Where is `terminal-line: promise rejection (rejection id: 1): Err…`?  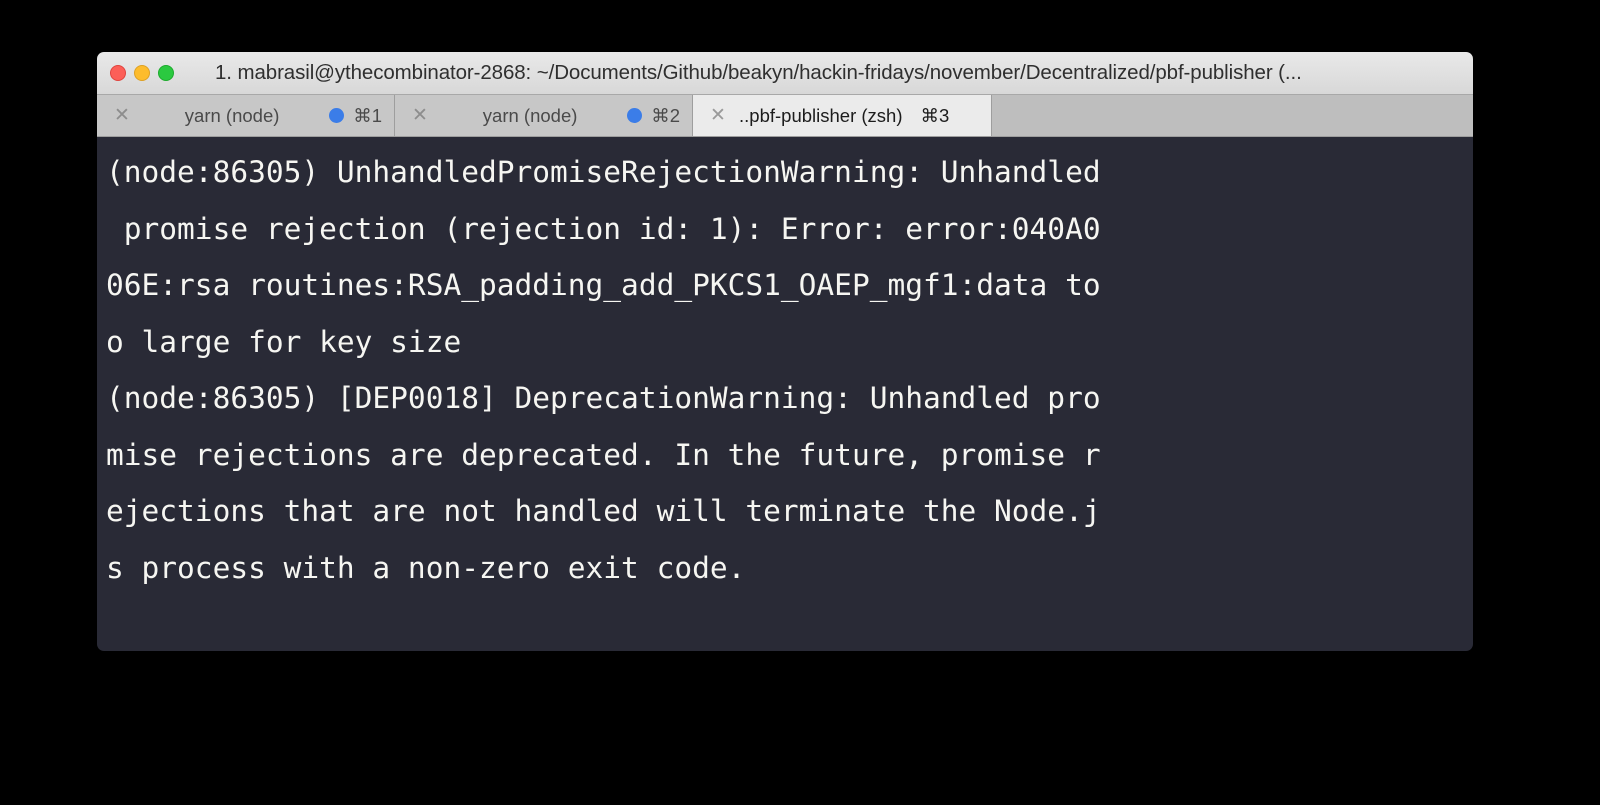 terminal-line: promise rejection (rejection id: 1): Err… is located at coordinates (603, 228).